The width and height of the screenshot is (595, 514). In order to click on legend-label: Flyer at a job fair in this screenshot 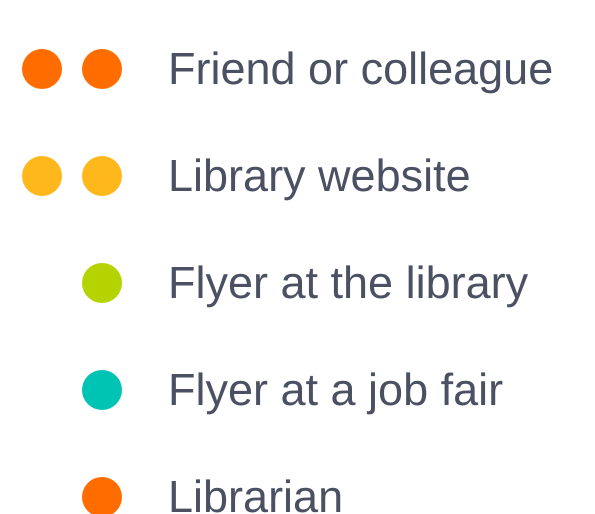, I will do `click(336, 390)`.